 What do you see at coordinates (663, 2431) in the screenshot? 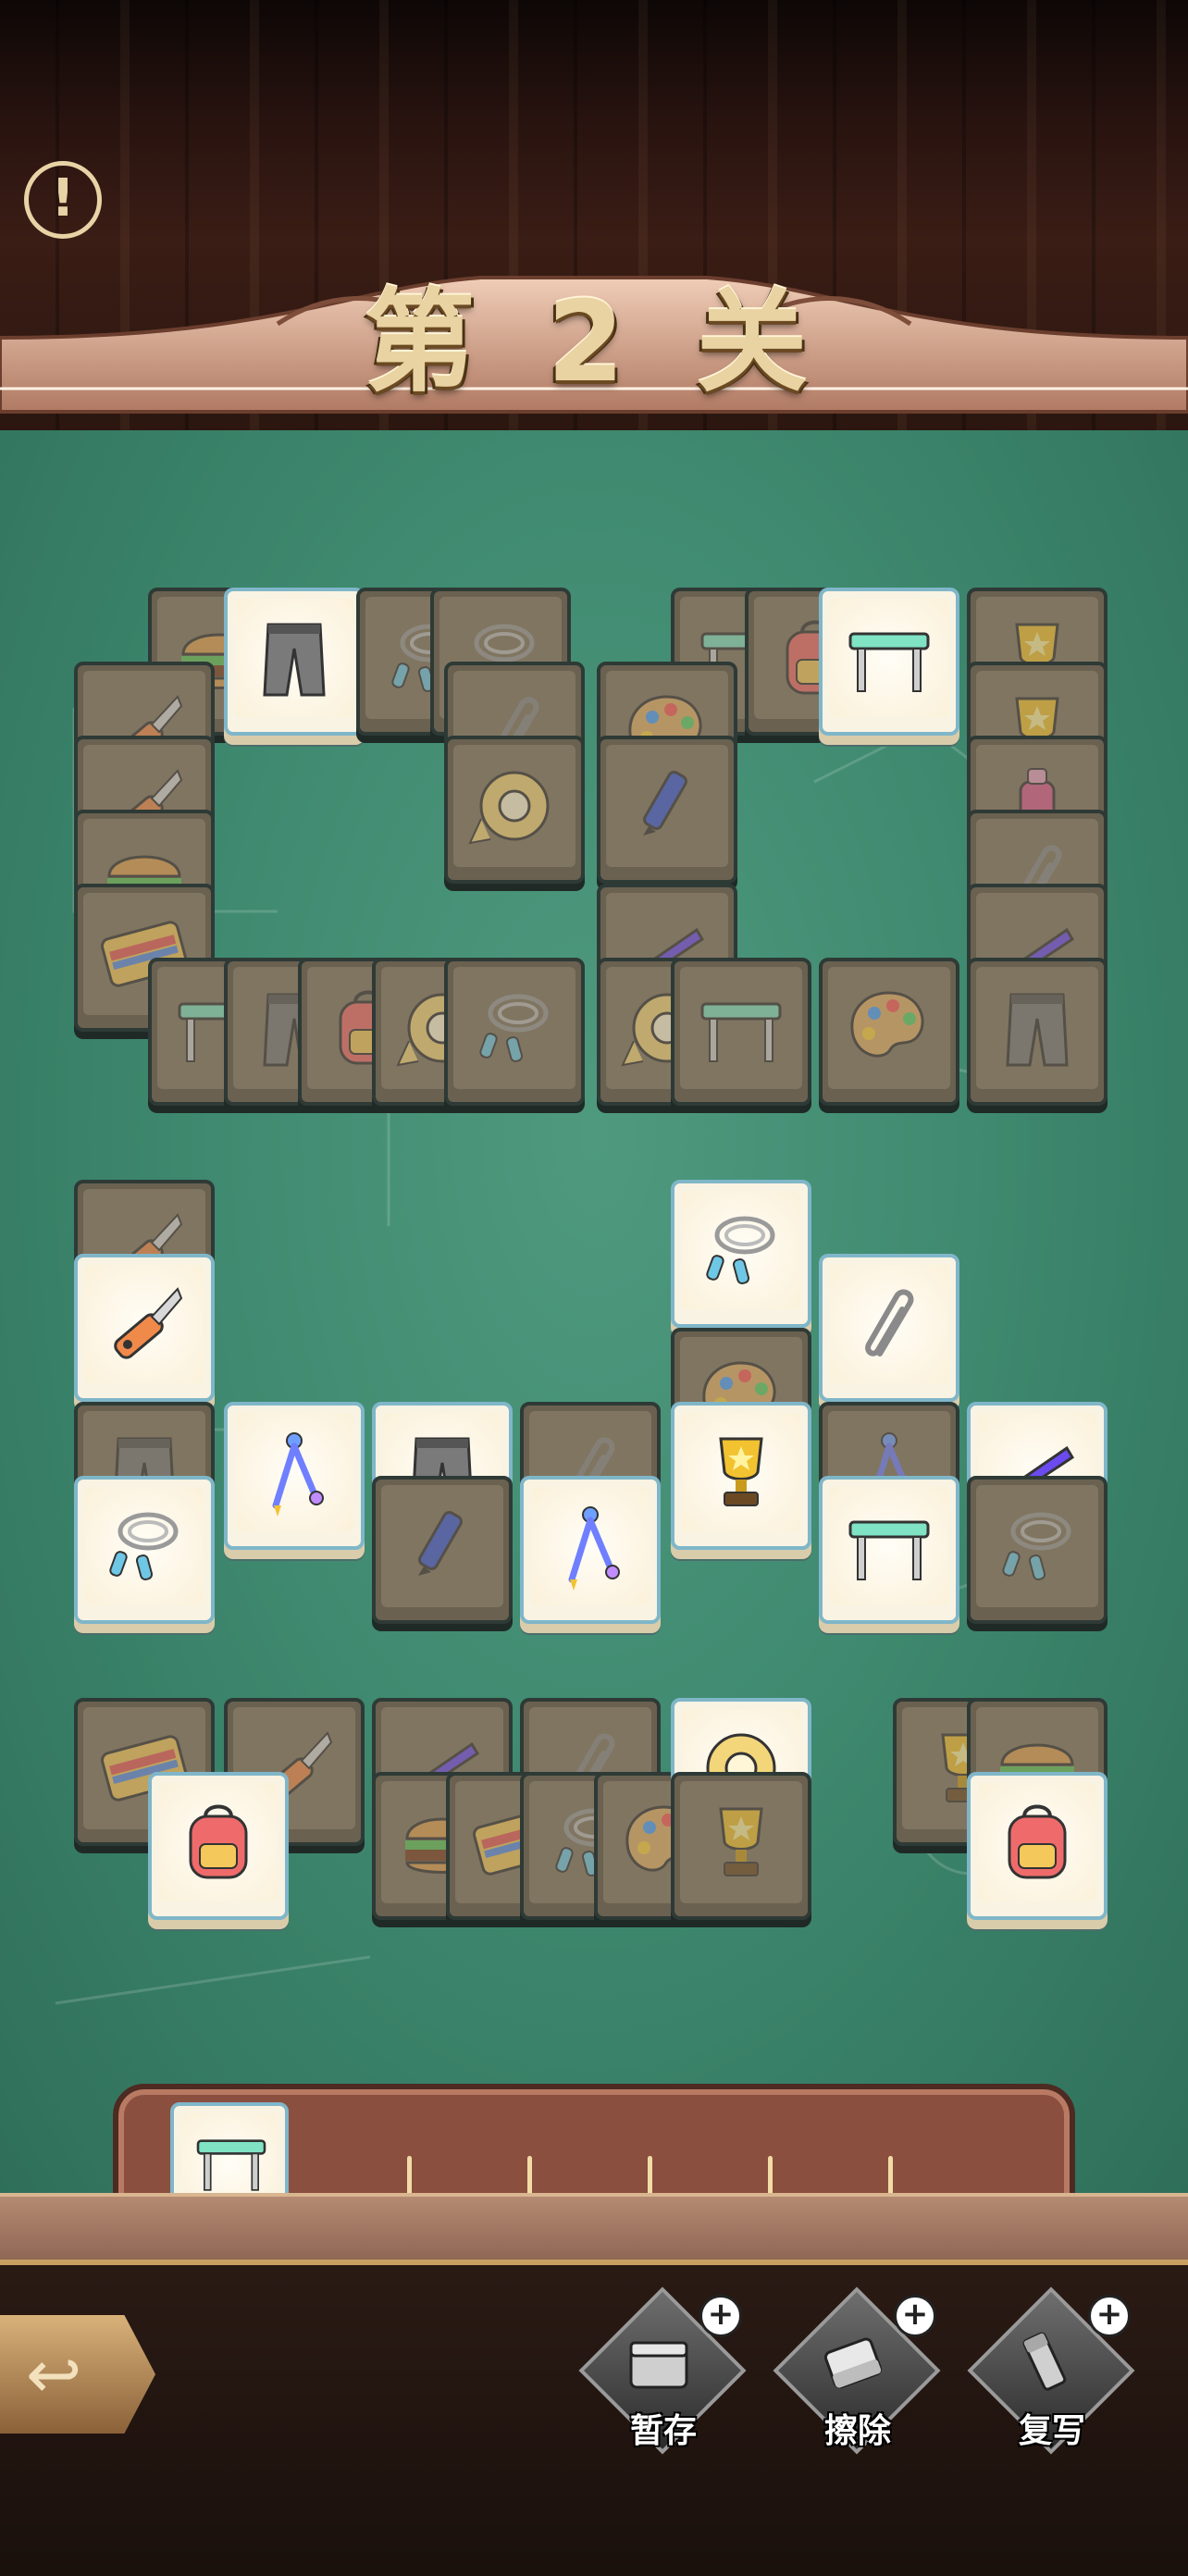
I see `tool-store-label: 暂存` at bounding box center [663, 2431].